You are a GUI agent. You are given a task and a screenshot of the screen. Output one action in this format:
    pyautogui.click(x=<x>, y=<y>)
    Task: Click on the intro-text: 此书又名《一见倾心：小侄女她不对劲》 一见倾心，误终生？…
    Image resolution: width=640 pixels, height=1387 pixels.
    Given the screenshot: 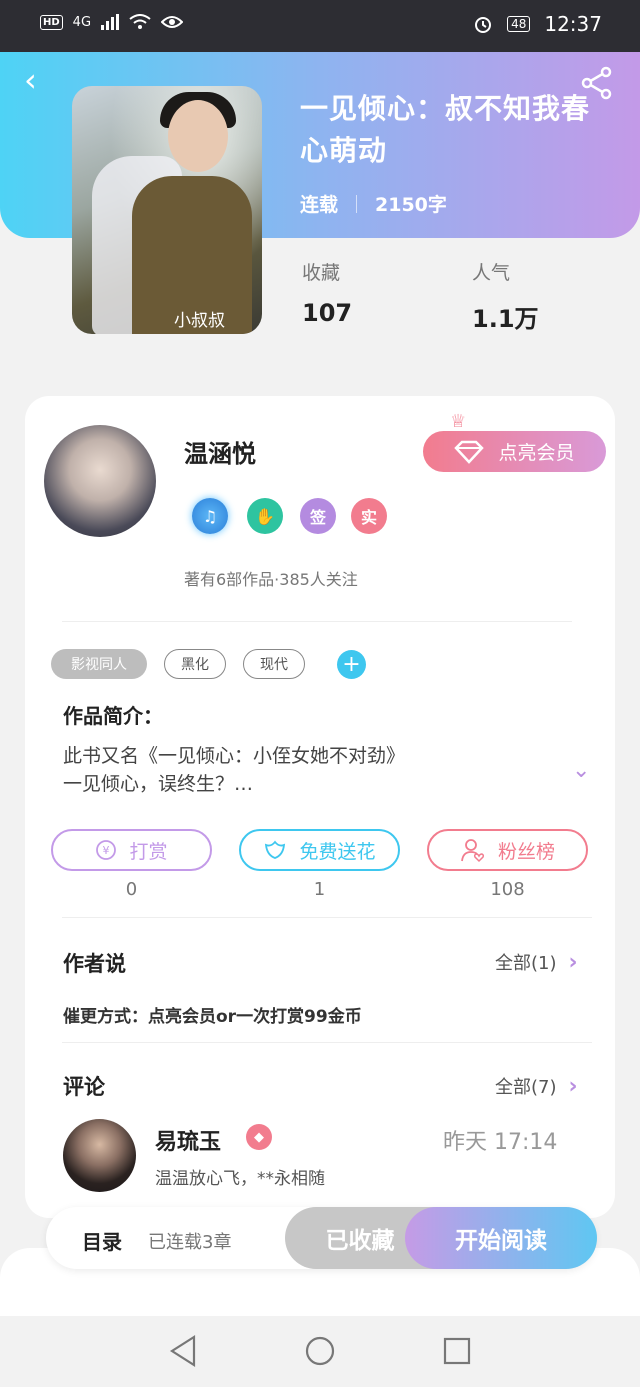 What is the action you would take?
    pyautogui.click(x=313, y=770)
    